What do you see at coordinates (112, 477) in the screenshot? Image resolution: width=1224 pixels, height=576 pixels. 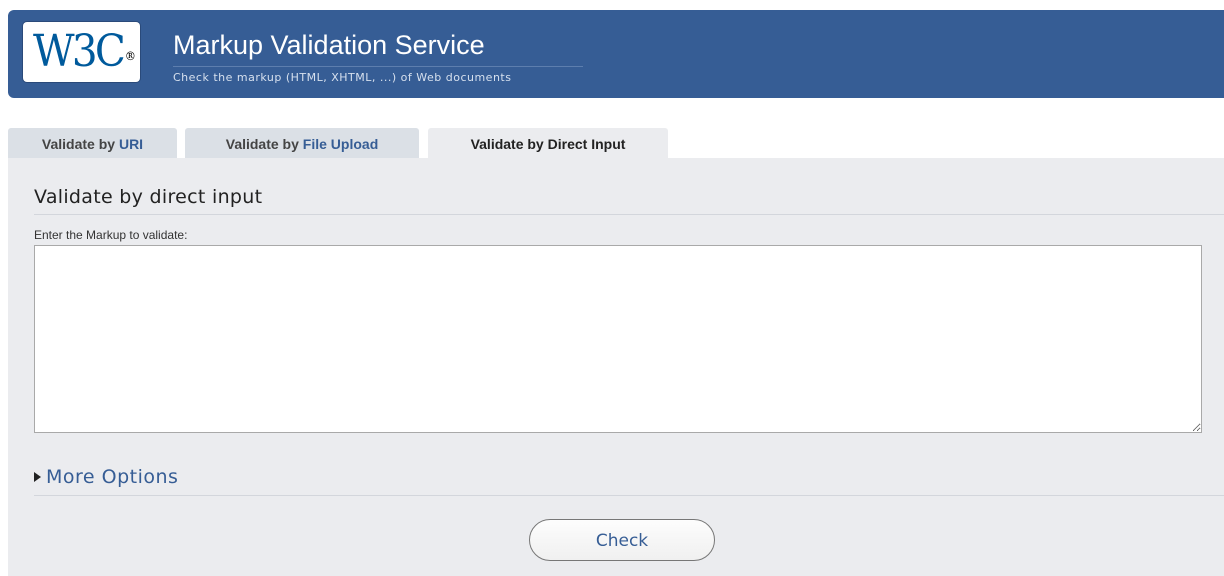 I see `more-options-label: More Options` at bounding box center [112, 477].